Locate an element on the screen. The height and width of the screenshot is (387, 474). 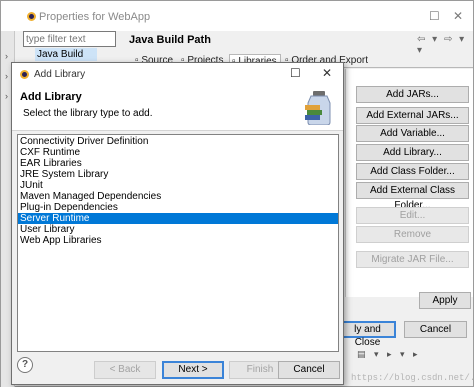
cancel-button: Cancel is located at coordinates (309, 370).